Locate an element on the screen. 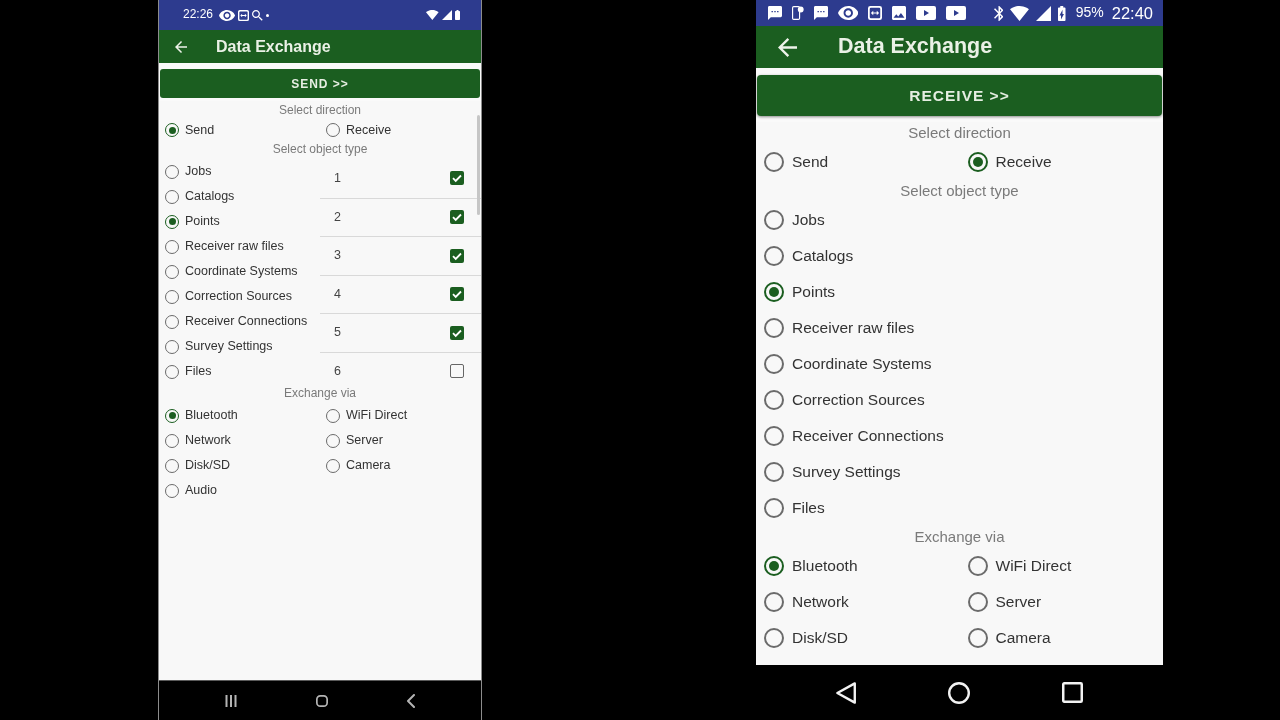 The image size is (1280, 720). item-number: 1 is located at coordinates (337, 178).